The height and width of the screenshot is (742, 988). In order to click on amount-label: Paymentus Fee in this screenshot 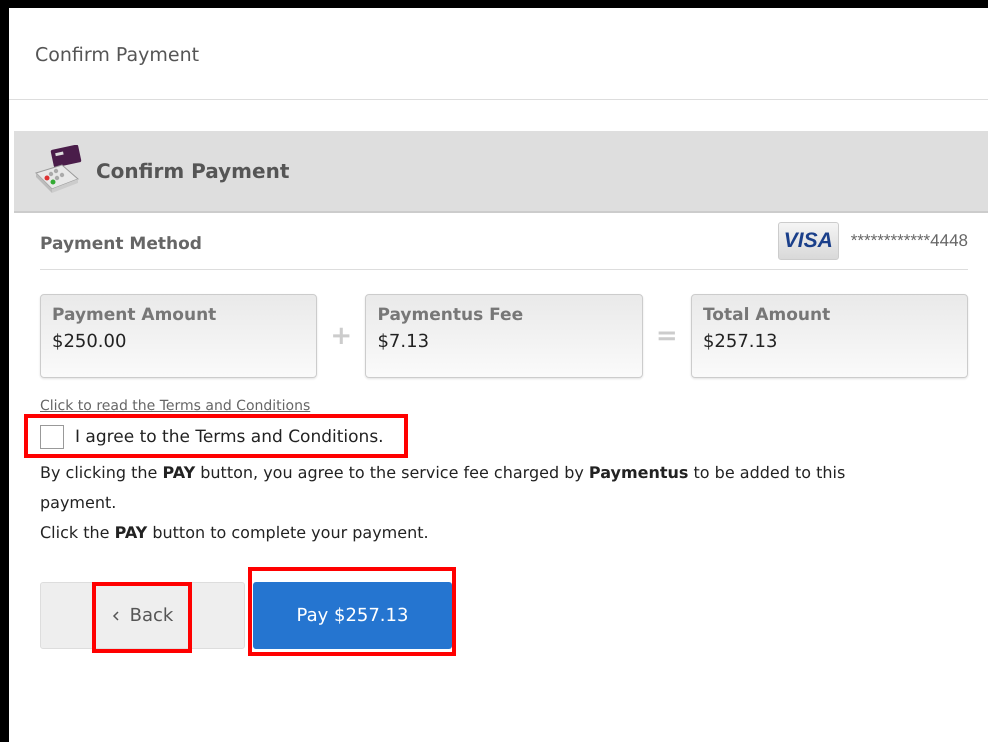, I will do `click(450, 315)`.